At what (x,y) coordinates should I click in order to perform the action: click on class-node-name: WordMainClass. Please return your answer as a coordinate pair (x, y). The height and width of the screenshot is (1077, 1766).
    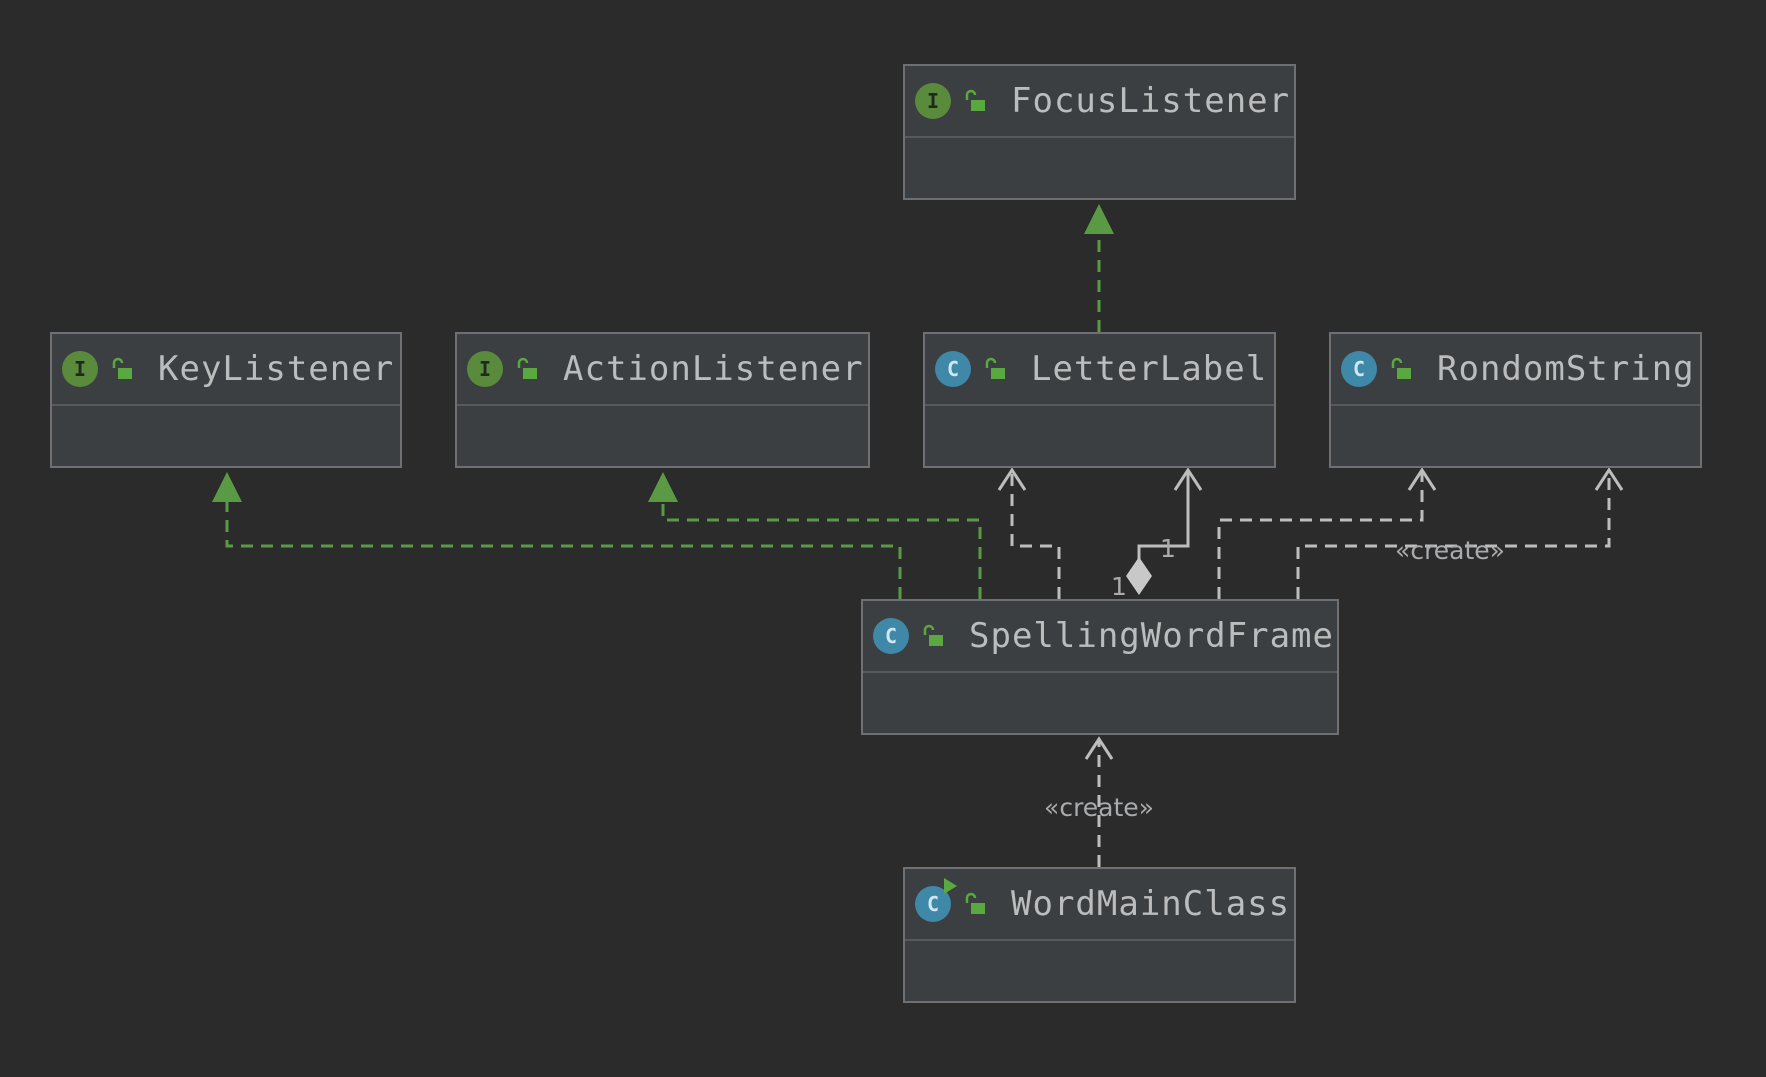
    Looking at the image, I should click on (1151, 904).